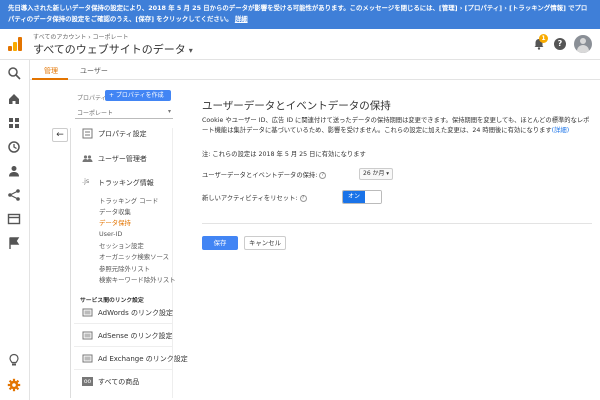 The image size is (600, 400). Describe the element at coordinates (92, 98) in the screenshot. I see `property-column-label: プロパティ` at that location.